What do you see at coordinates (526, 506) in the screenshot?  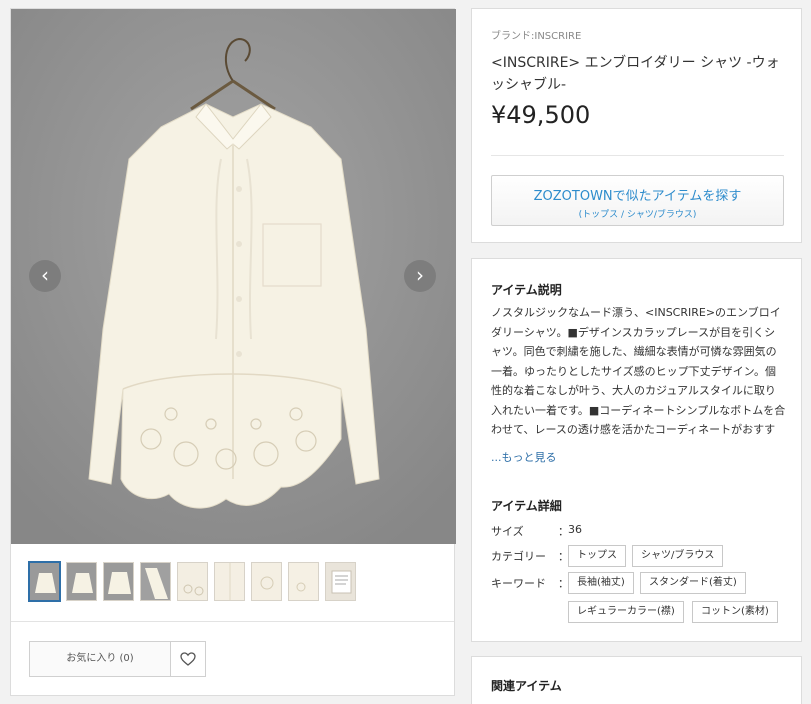 I see `details-heading: アイテム詳細` at bounding box center [526, 506].